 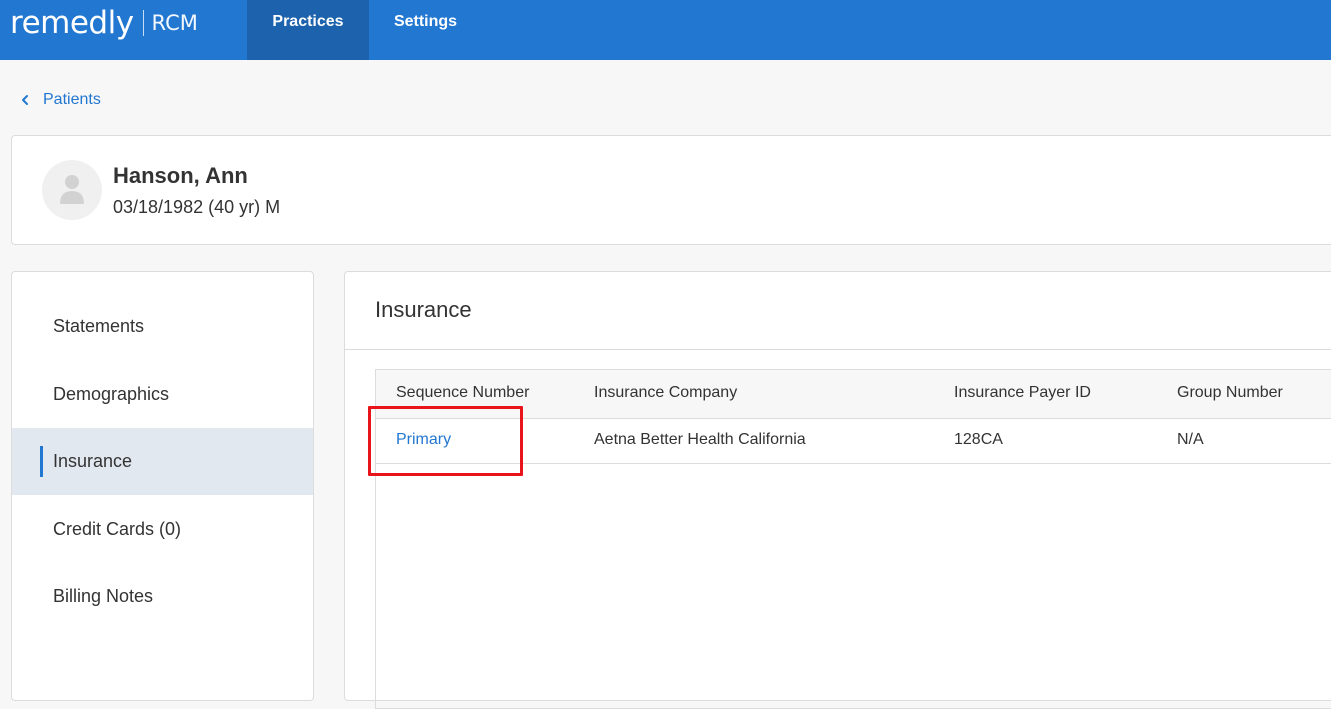 What do you see at coordinates (700, 439) in the screenshot?
I see `insurance-company-cell: Aetna Better Health California` at bounding box center [700, 439].